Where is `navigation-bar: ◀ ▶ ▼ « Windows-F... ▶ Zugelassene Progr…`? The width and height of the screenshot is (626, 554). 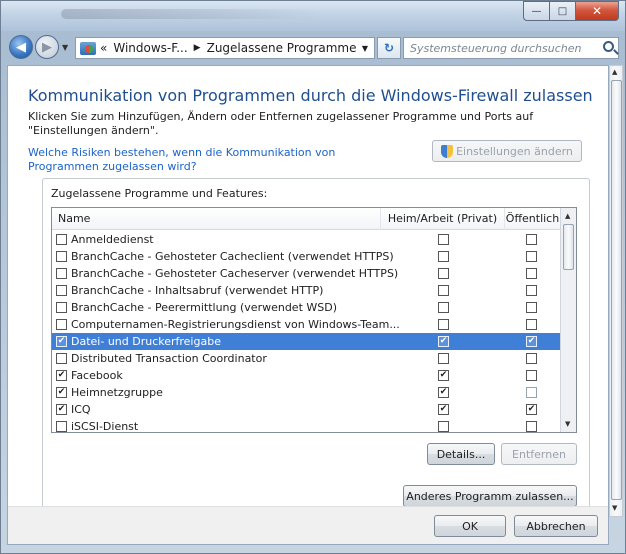 navigation-bar: ◀ ▶ ▼ « Windows-F... ▶ Zugelassene Progr… is located at coordinates (313, 47).